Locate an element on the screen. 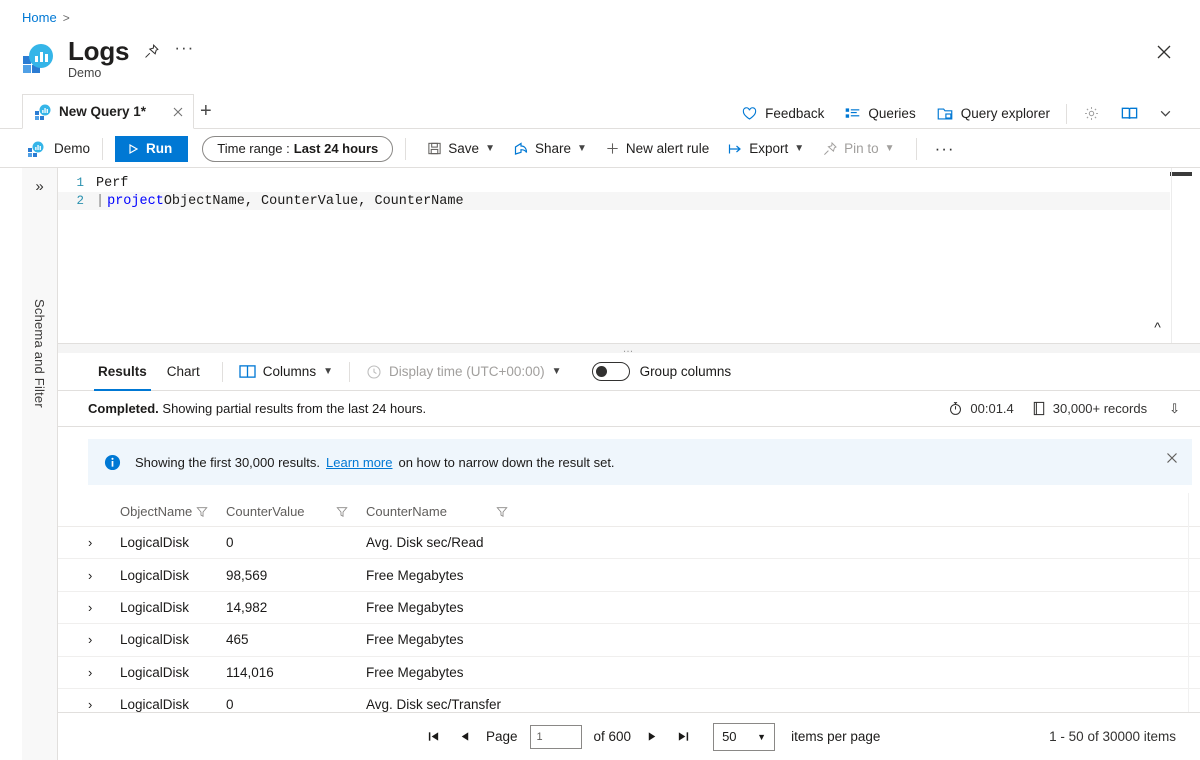 This screenshot has height=760, width=1200. add-tab-button: + is located at coordinates (206, 111).